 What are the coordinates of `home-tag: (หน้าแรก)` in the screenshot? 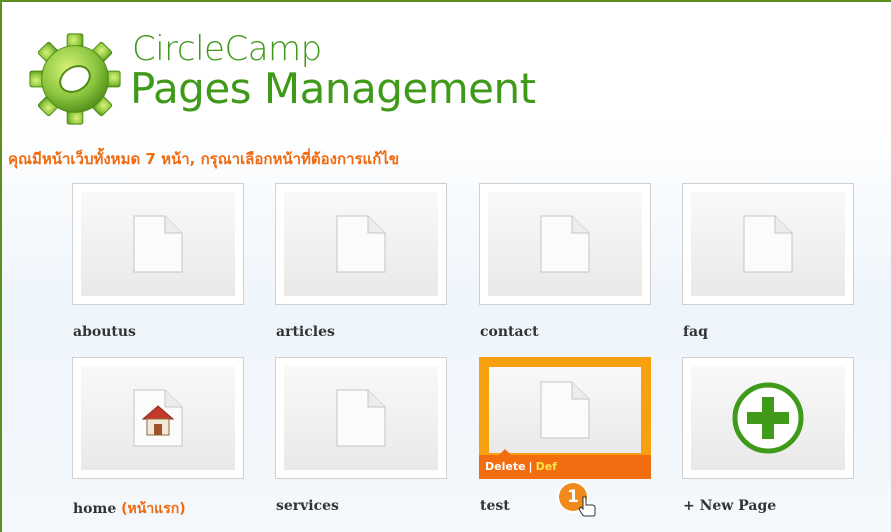 It's located at (153, 509).